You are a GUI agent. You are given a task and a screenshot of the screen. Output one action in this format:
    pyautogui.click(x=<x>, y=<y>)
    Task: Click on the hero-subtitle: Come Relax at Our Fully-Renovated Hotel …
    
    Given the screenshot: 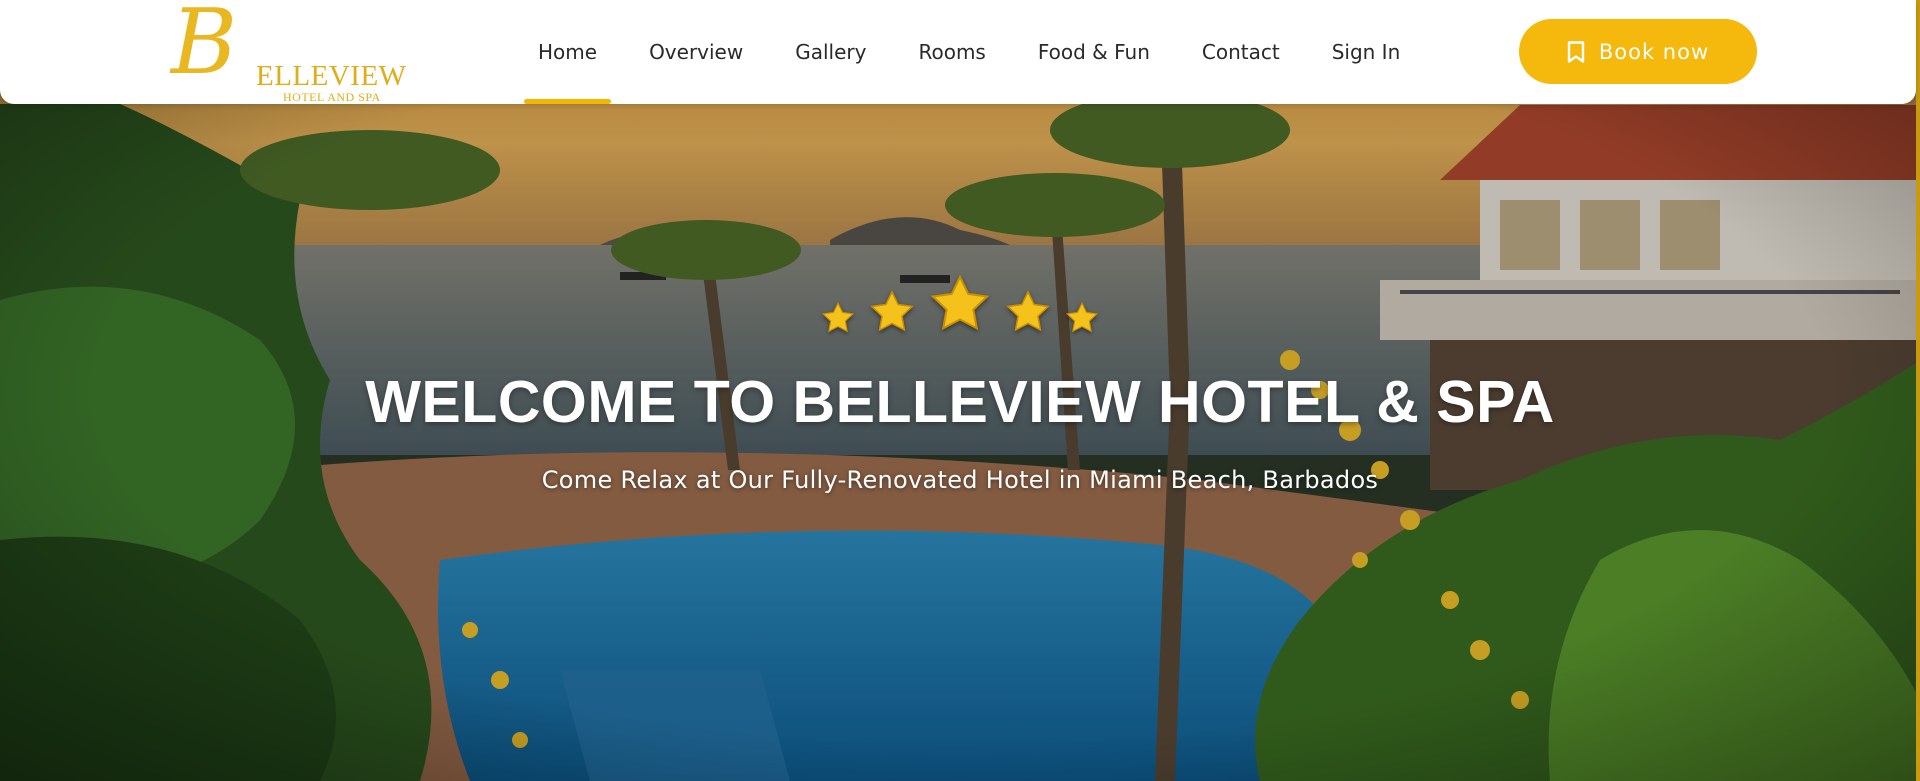 What is the action you would take?
    pyautogui.click(x=960, y=480)
    